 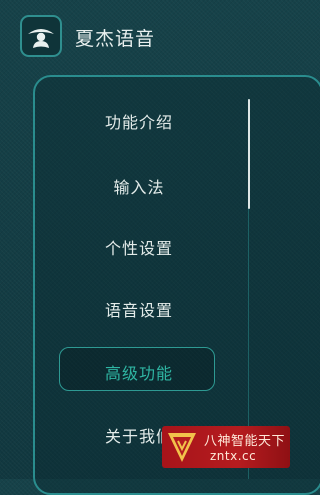 I want to click on menu-item-voice-settings: 语音设置, so click(x=139, y=309).